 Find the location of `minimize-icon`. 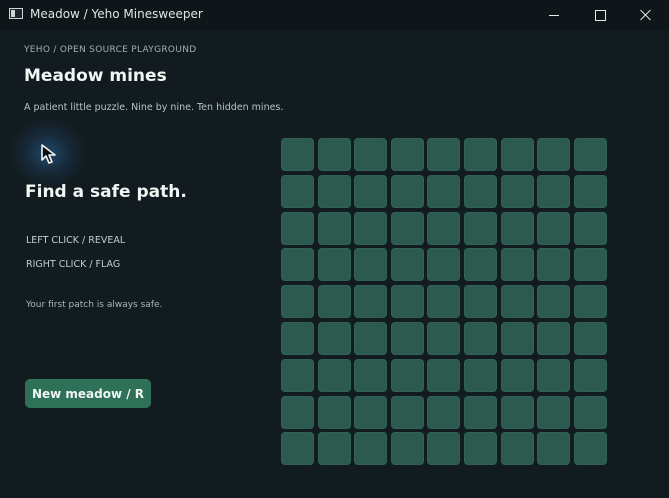

minimize-icon is located at coordinates (554, 15).